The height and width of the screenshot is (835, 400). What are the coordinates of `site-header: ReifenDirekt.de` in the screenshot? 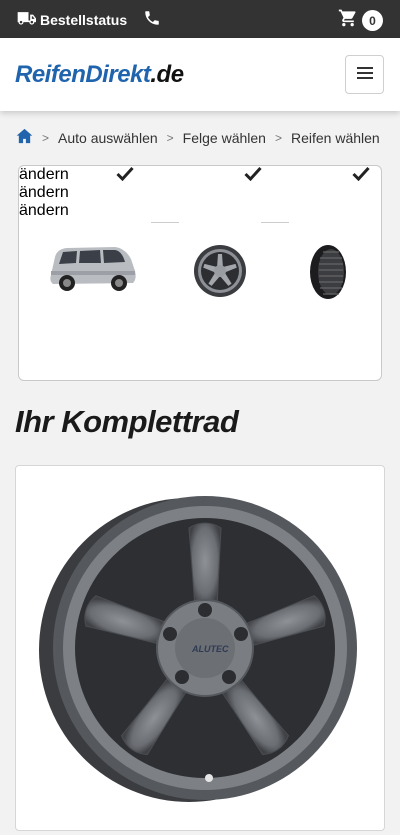 It's located at (200, 74).